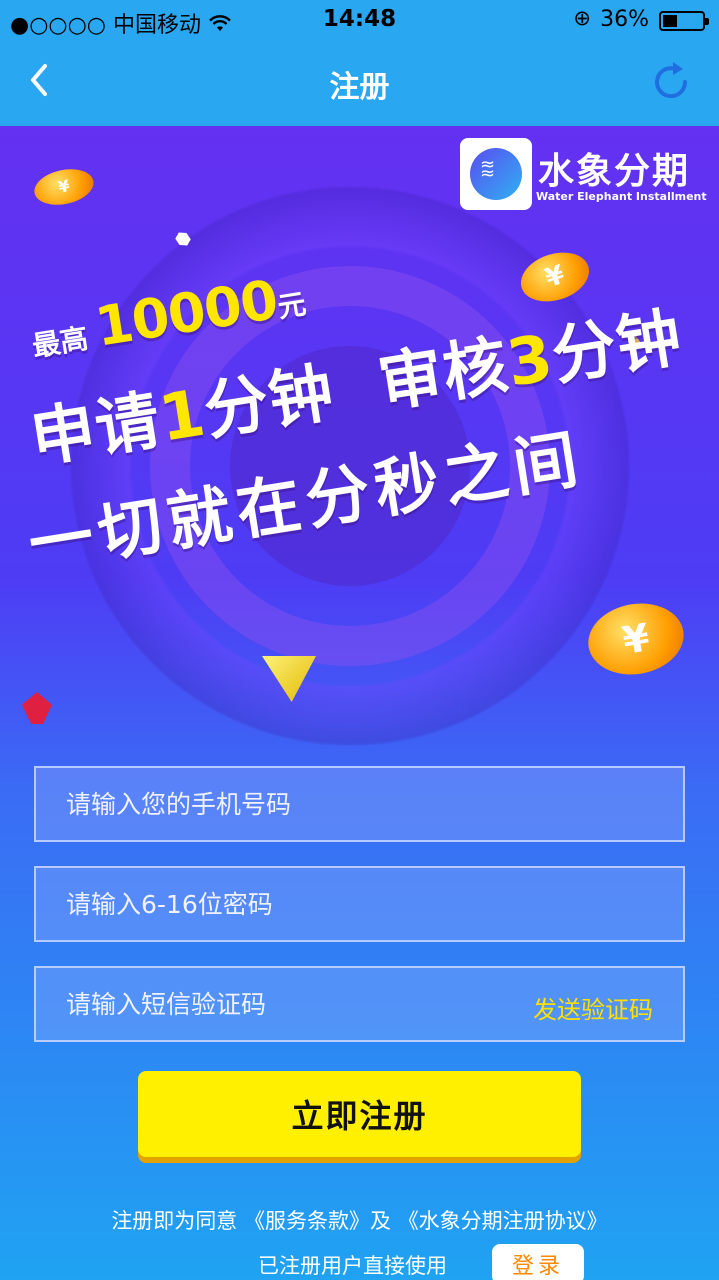 The image size is (719, 1280). Describe the element at coordinates (503, 1221) in the screenshot. I see `agreement-link: 《水象分期注册协议》` at that location.